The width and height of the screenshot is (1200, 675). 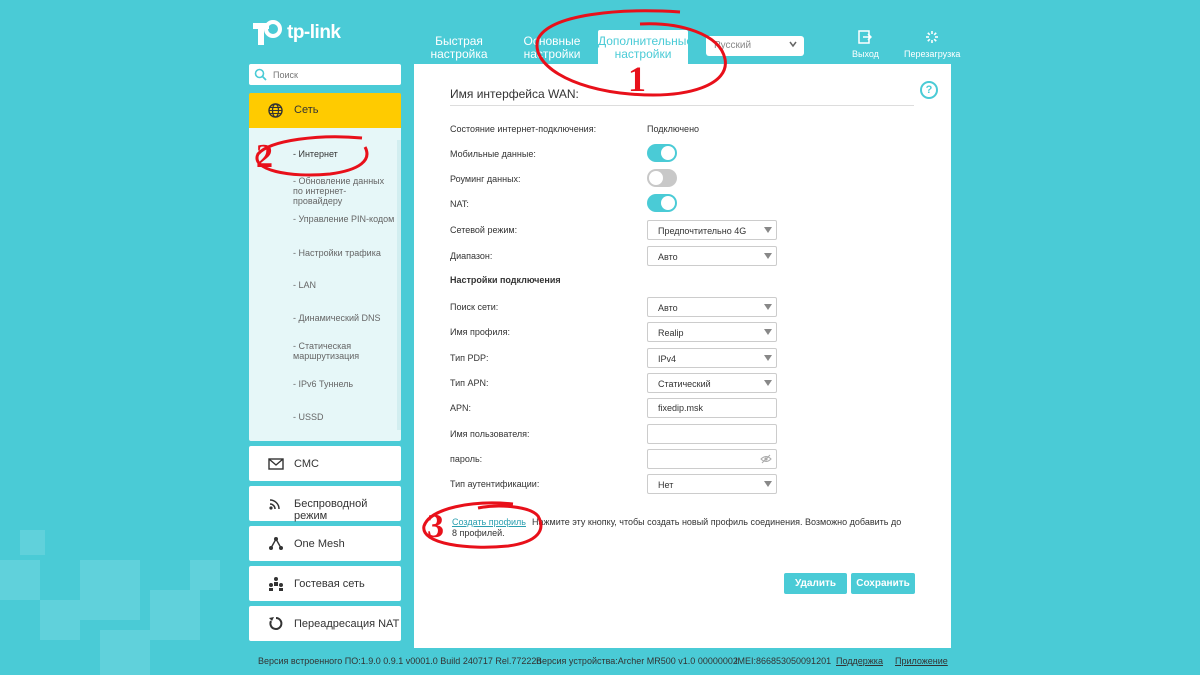 What do you see at coordinates (865, 44) in the screenshot?
I see `logout-button: Выход` at bounding box center [865, 44].